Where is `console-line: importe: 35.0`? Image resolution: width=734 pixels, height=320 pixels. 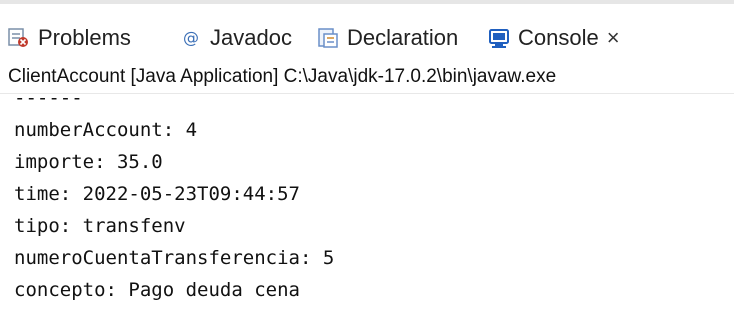
console-line: importe: 35.0 is located at coordinates (88, 162).